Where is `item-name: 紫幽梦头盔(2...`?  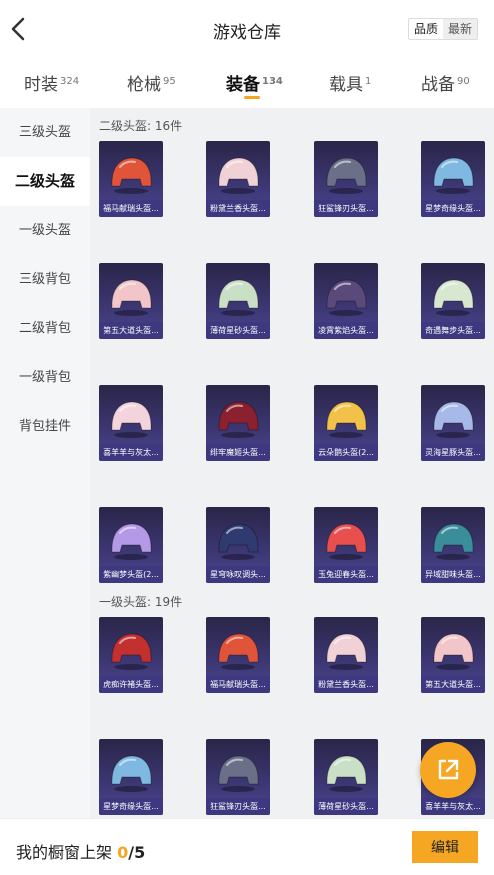 item-name: 紫幽梦头盔(2... is located at coordinates (131, 574).